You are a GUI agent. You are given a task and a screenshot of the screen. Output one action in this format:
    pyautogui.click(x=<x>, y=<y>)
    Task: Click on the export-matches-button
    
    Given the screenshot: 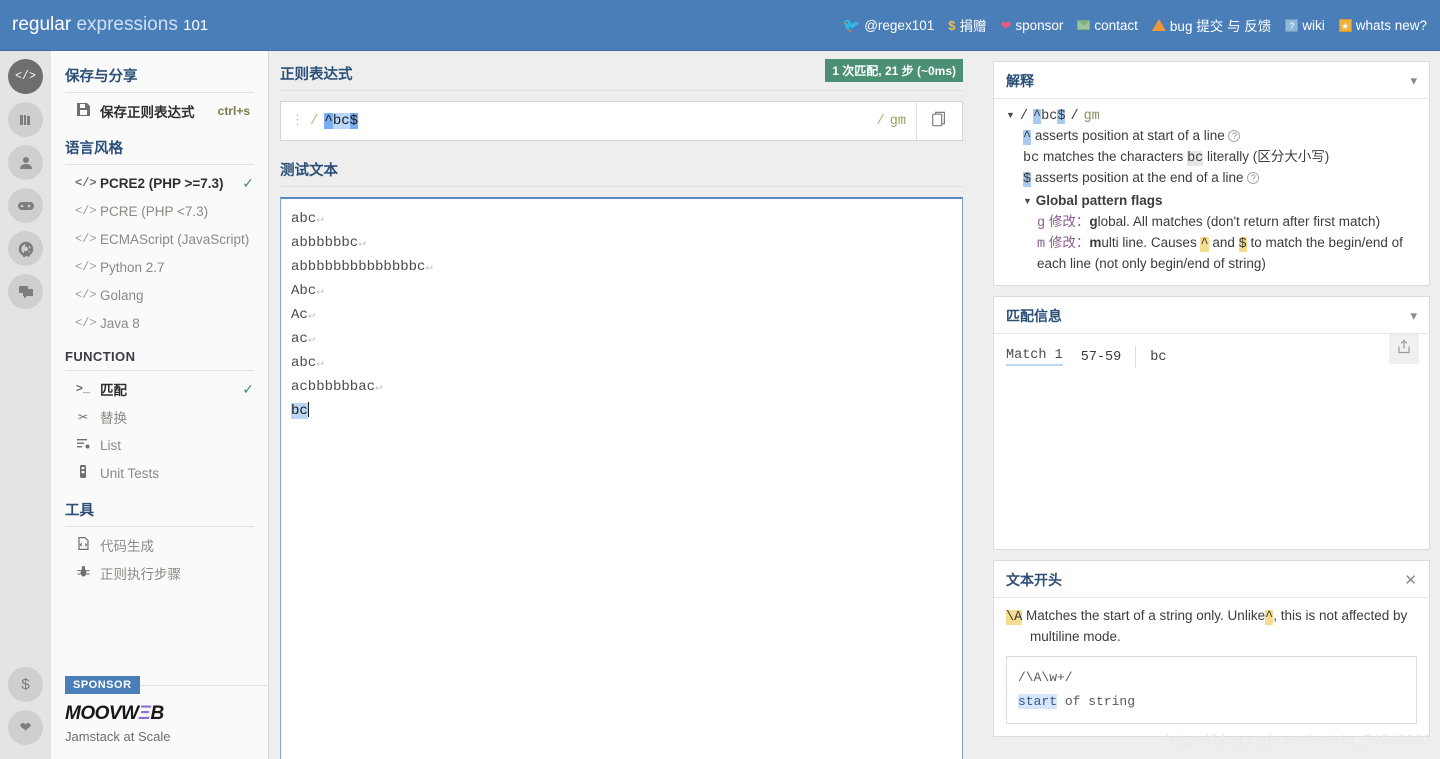 What is the action you would take?
    pyautogui.click(x=1404, y=349)
    